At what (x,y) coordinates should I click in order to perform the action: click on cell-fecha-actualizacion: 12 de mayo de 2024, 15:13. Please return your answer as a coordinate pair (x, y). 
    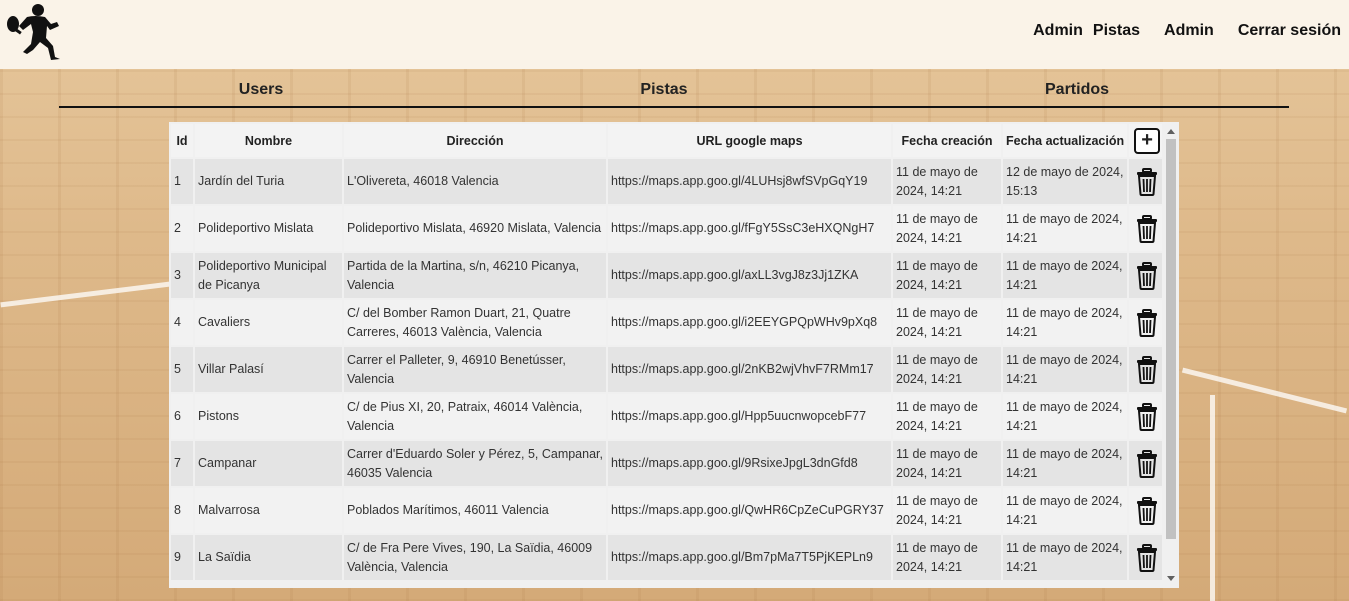
    Looking at the image, I should click on (1065, 181).